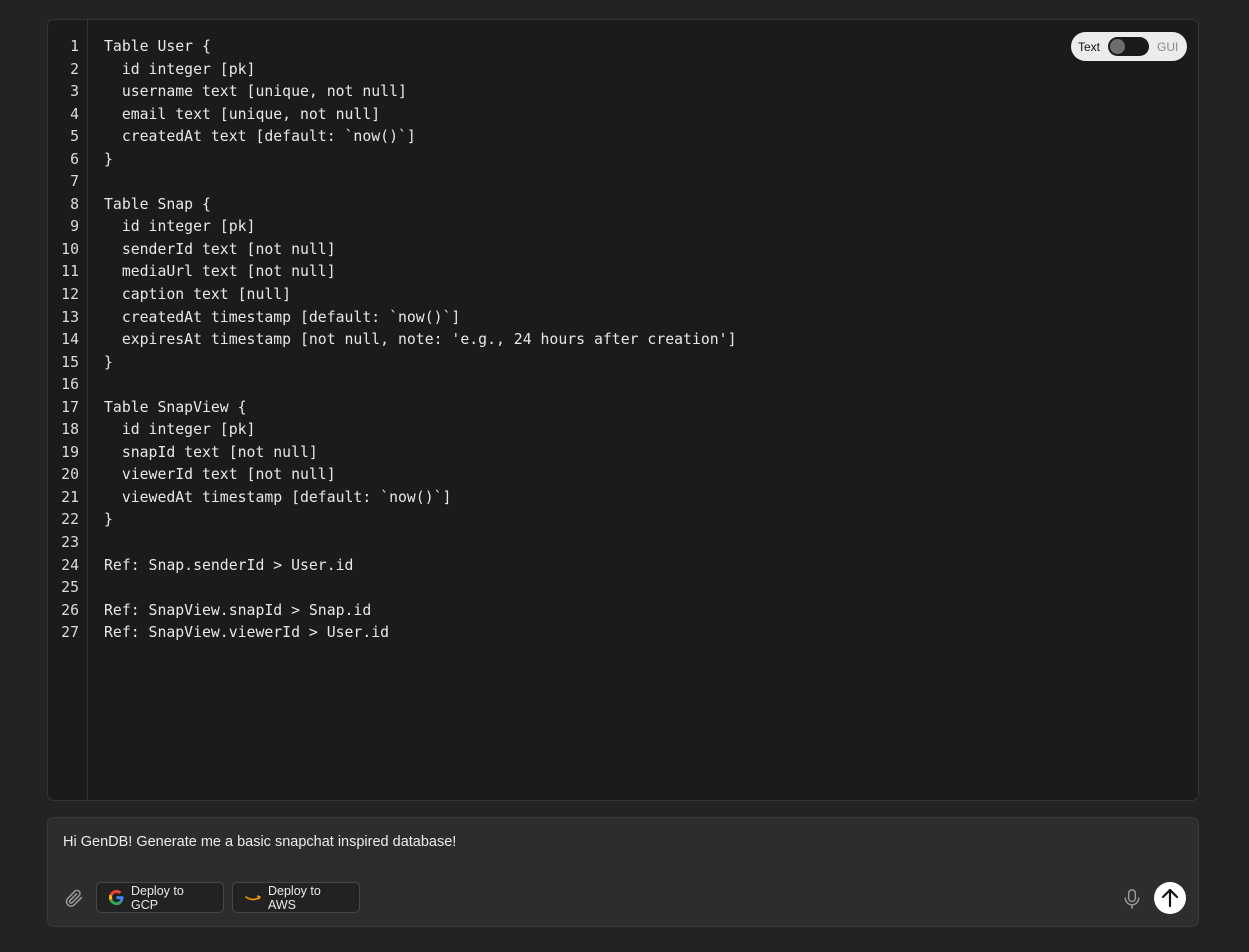 This screenshot has height=952, width=1249. What do you see at coordinates (651, 611) in the screenshot?
I see `code-line: Ref: SnapView.snapId > Snap.id` at bounding box center [651, 611].